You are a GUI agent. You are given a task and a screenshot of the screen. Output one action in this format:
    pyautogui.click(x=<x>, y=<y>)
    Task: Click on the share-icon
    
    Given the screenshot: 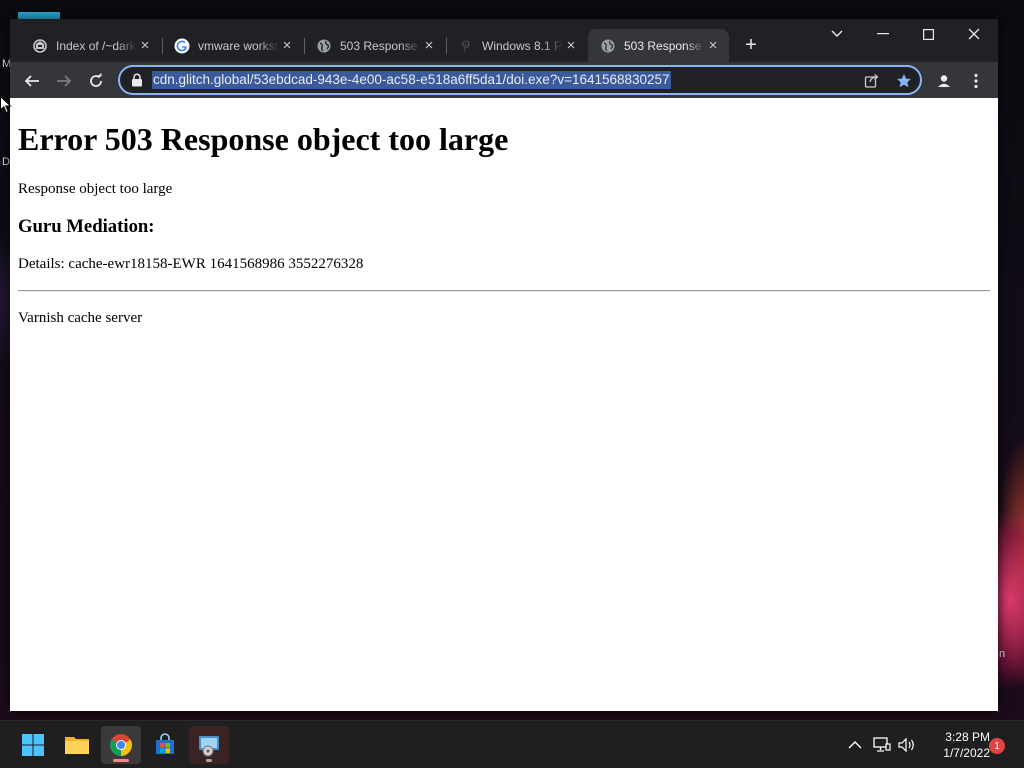 What is the action you would take?
    pyautogui.click(x=871, y=81)
    